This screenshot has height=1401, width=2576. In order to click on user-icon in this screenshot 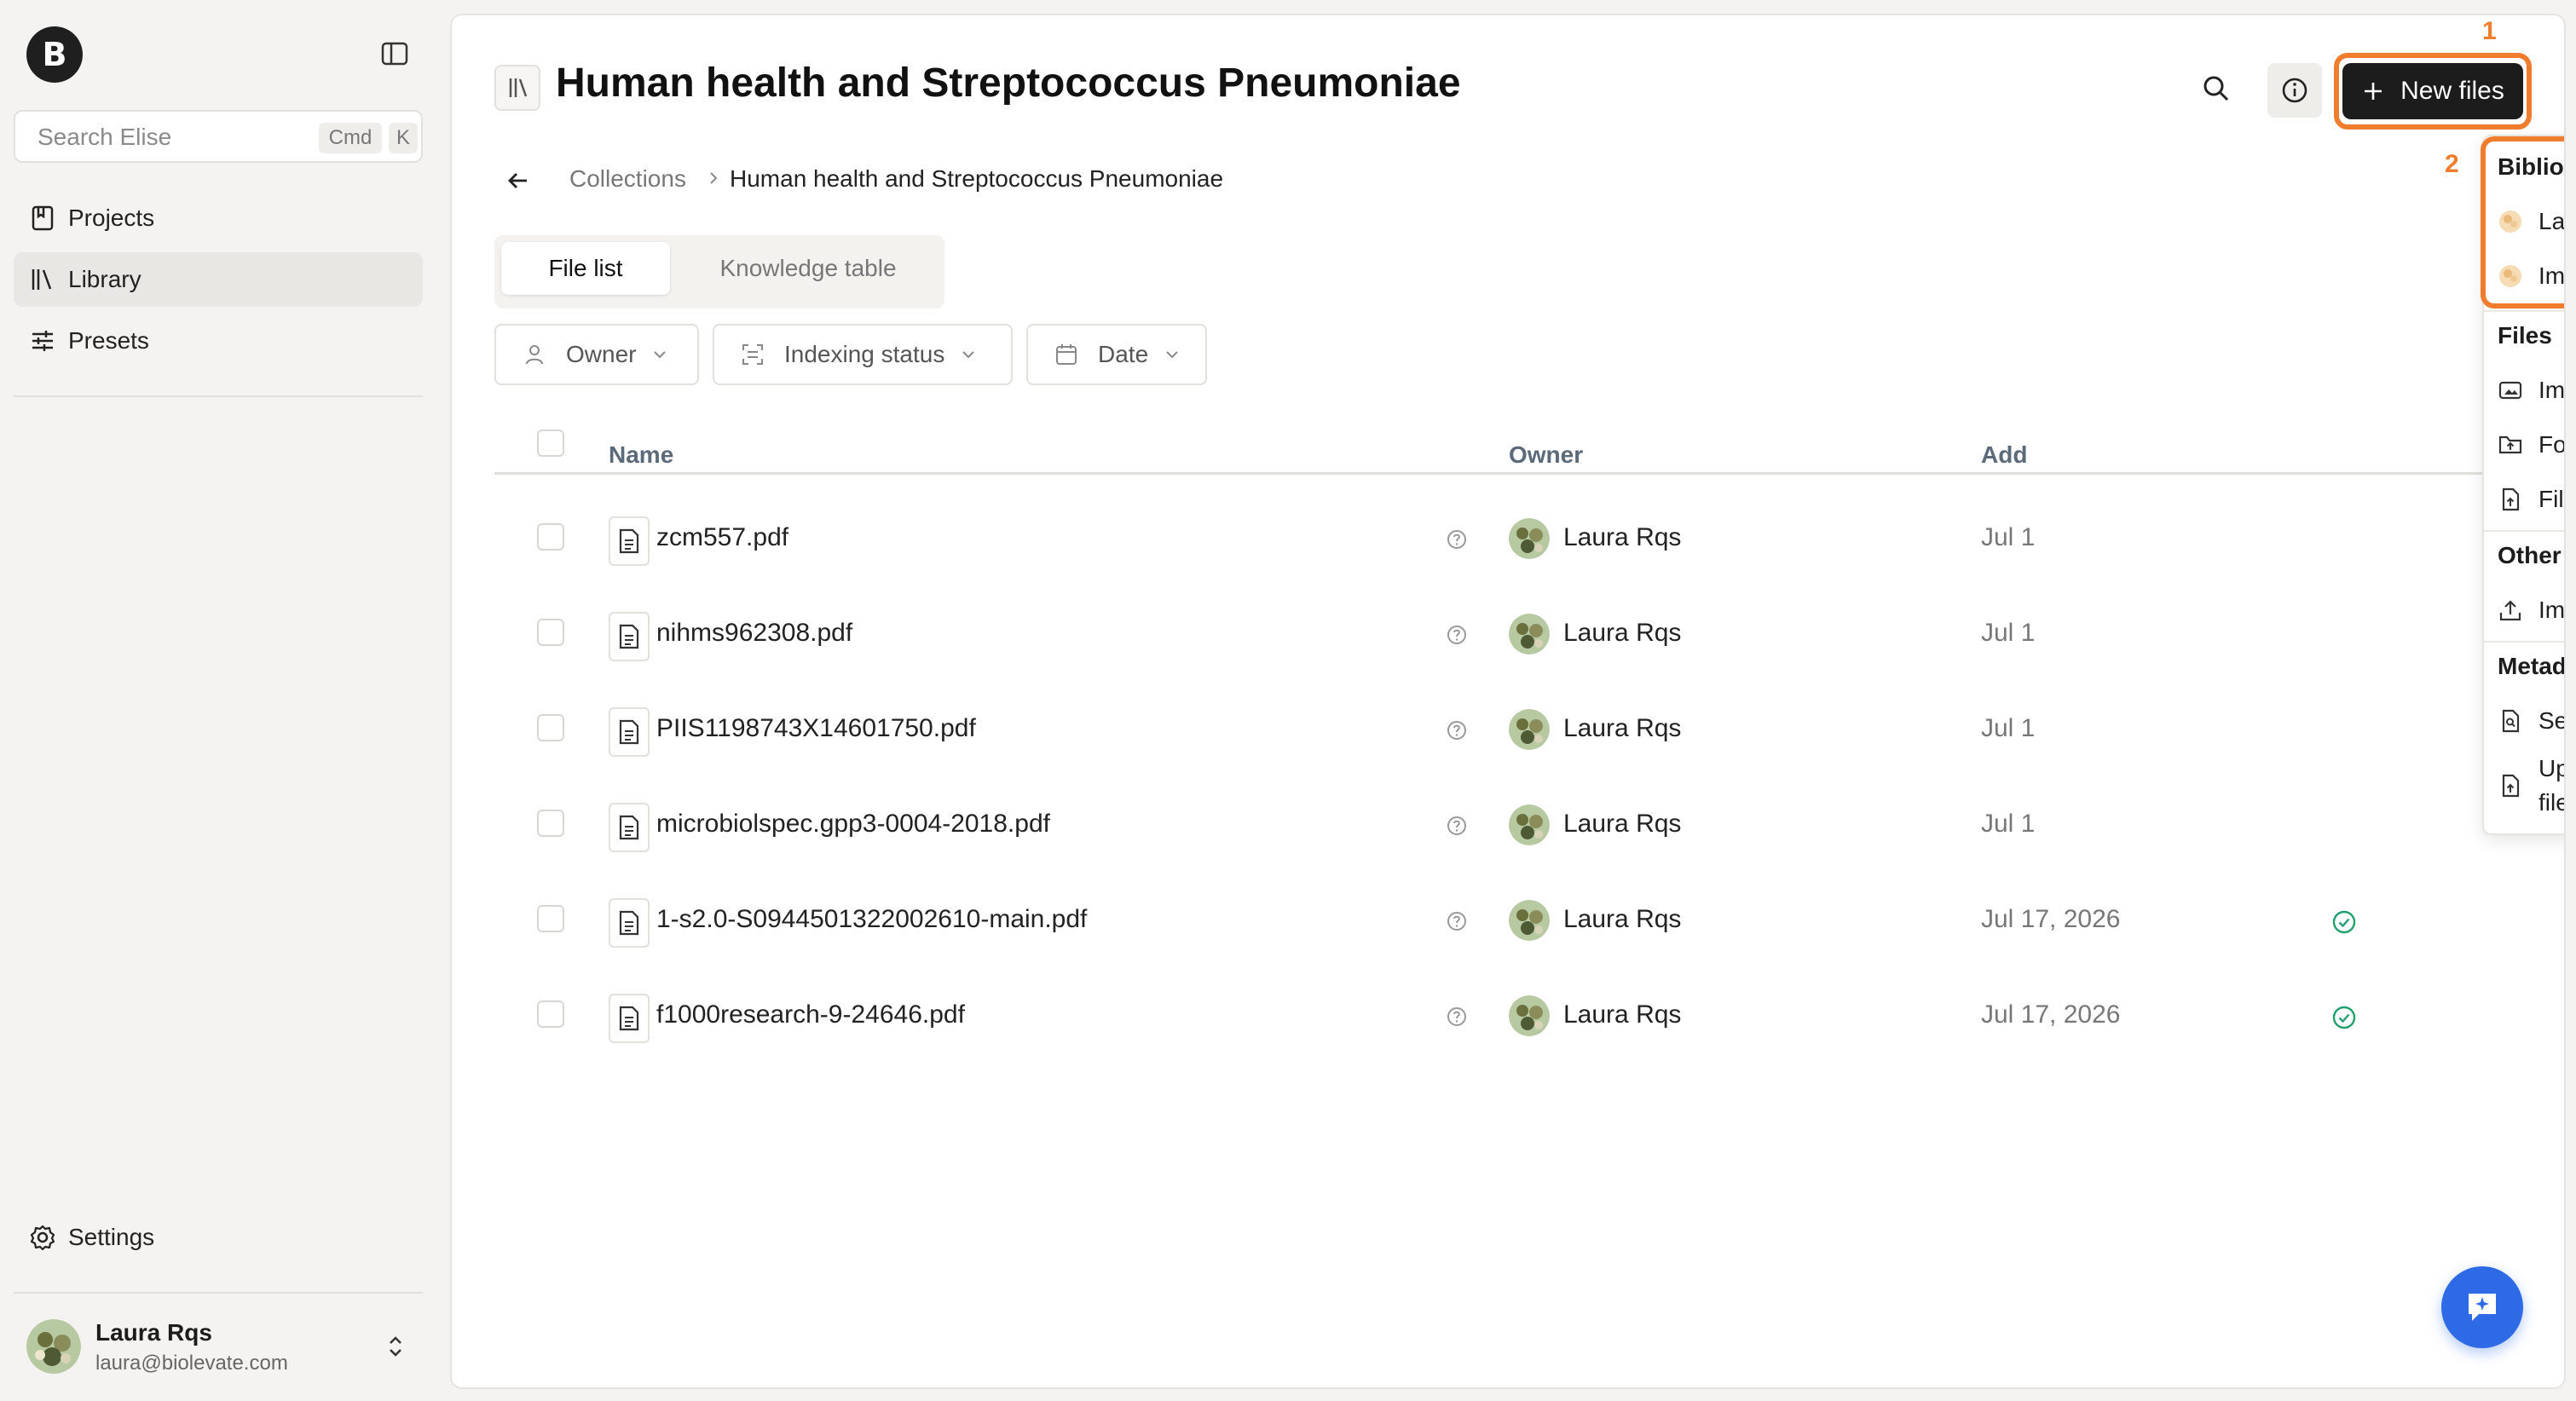, I will do `click(534, 354)`.